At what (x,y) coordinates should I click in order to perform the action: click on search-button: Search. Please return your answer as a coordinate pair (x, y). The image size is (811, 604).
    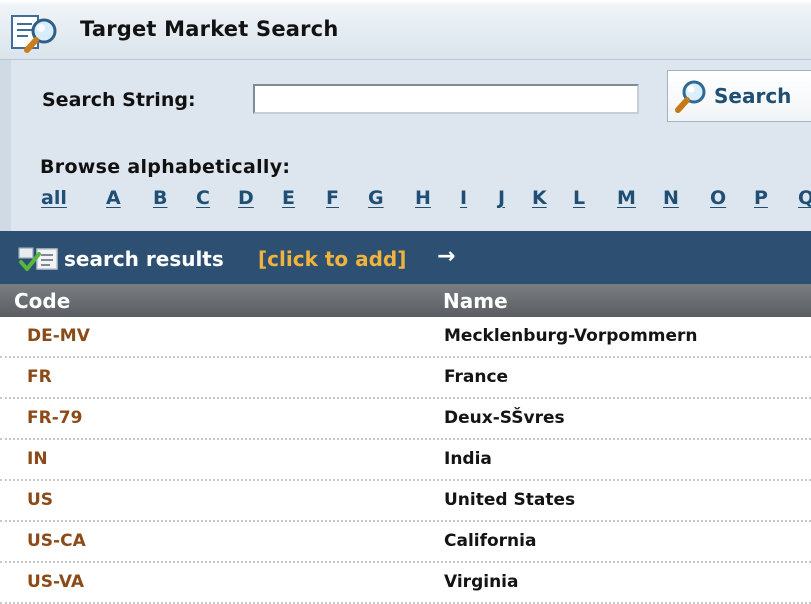
    Looking at the image, I should click on (739, 96).